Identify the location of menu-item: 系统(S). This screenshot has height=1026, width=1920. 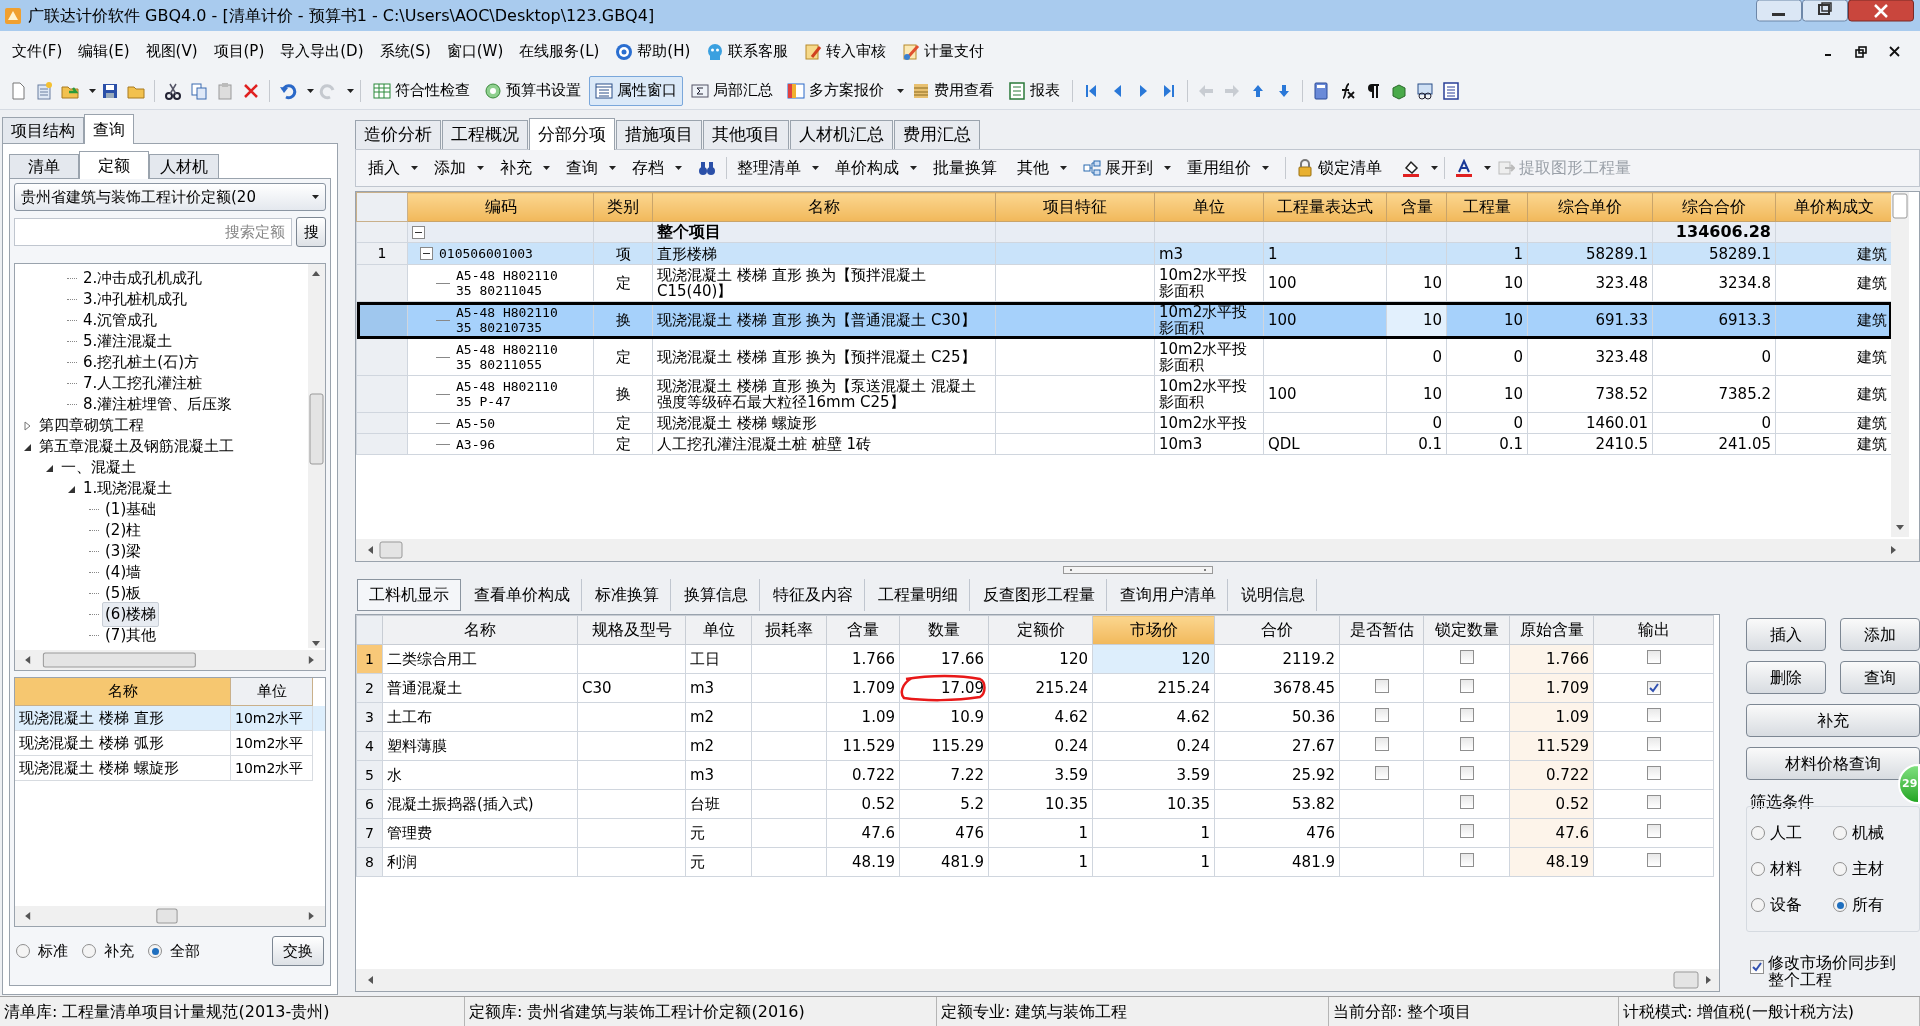
(405, 51).